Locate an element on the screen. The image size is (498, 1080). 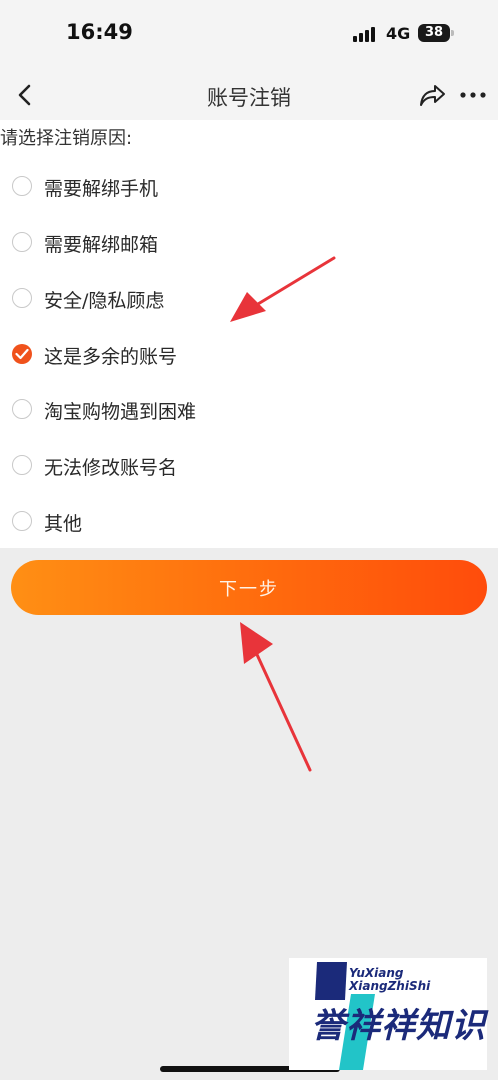
more-icon is located at coordinates (473, 95).